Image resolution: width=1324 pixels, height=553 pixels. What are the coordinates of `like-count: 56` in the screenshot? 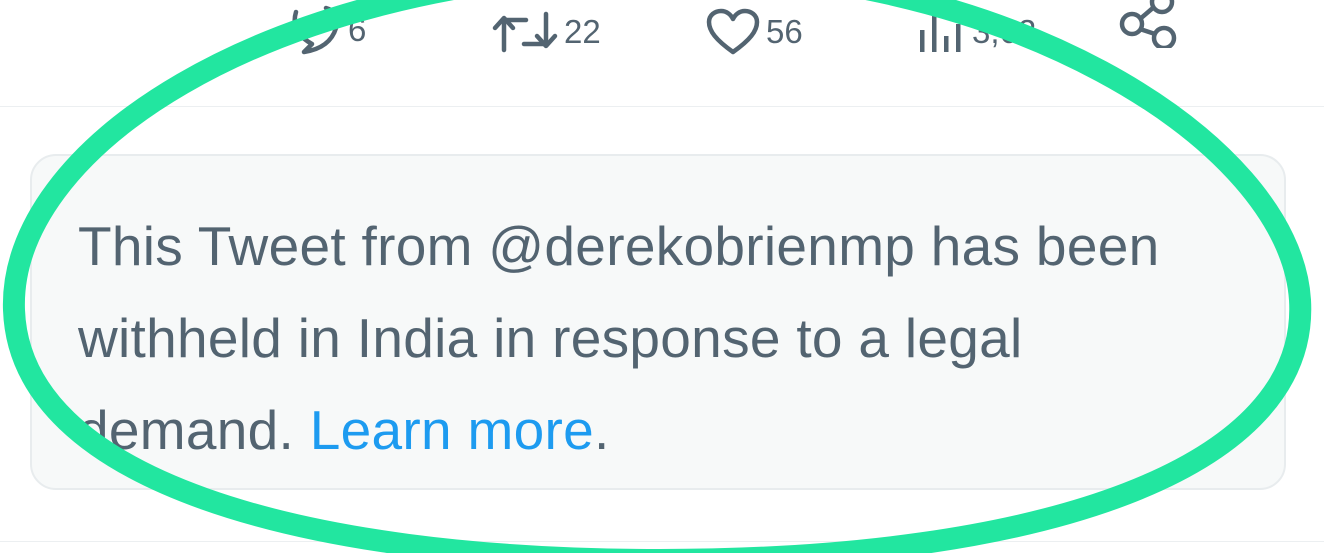 It's located at (784, 31).